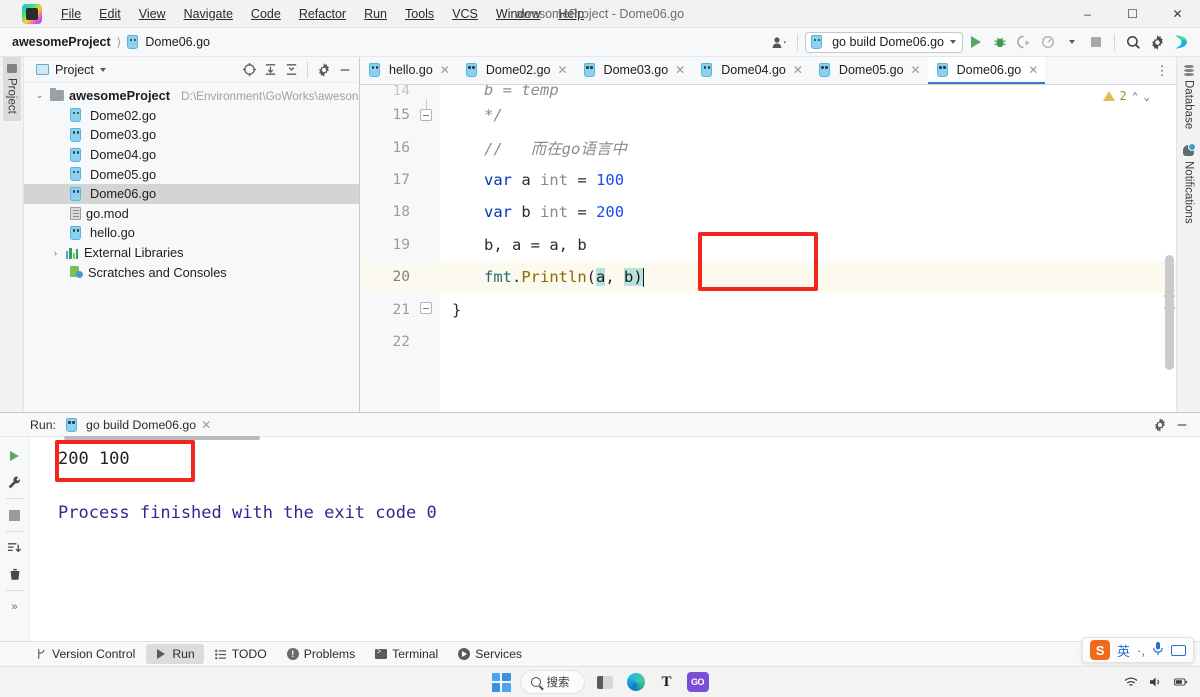 This screenshot has width=1200, height=697. What do you see at coordinates (191, 193) in the screenshot?
I see `tree-item-dome06: Dome06.go` at bounding box center [191, 193].